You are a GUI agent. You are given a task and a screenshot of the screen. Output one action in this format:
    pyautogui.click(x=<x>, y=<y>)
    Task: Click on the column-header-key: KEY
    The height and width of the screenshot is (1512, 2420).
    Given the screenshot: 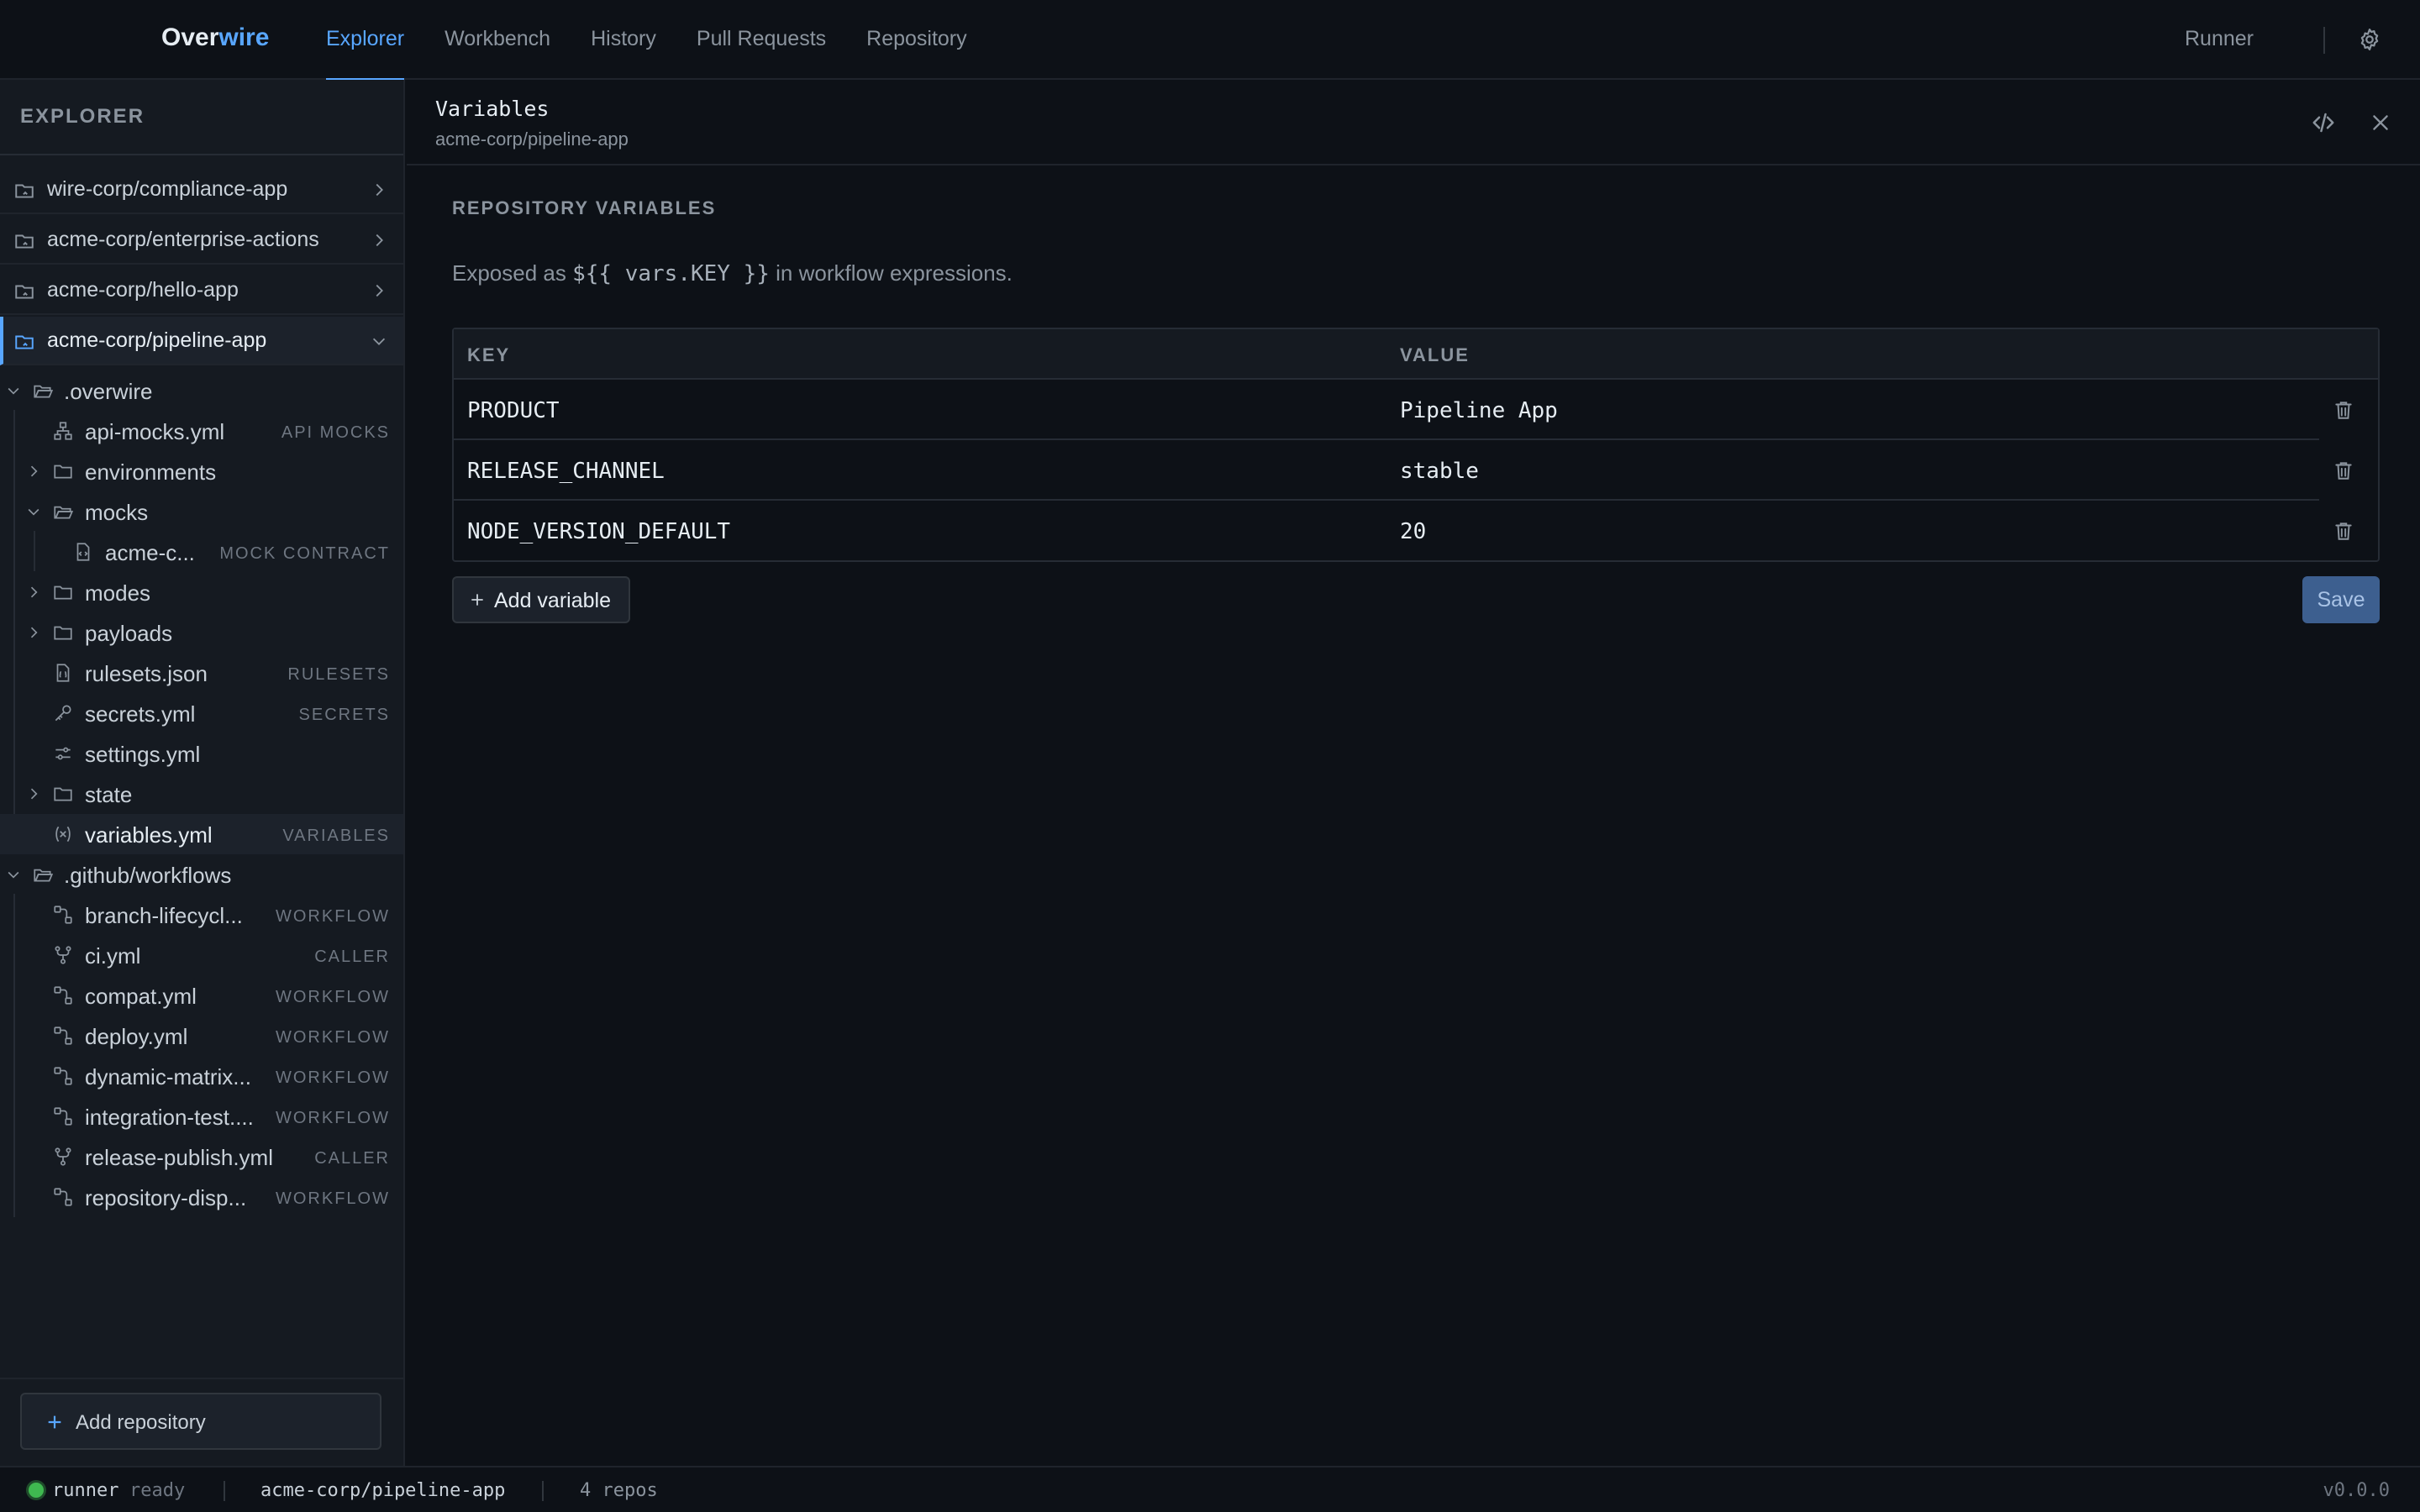 What is the action you would take?
    pyautogui.click(x=489, y=354)
    